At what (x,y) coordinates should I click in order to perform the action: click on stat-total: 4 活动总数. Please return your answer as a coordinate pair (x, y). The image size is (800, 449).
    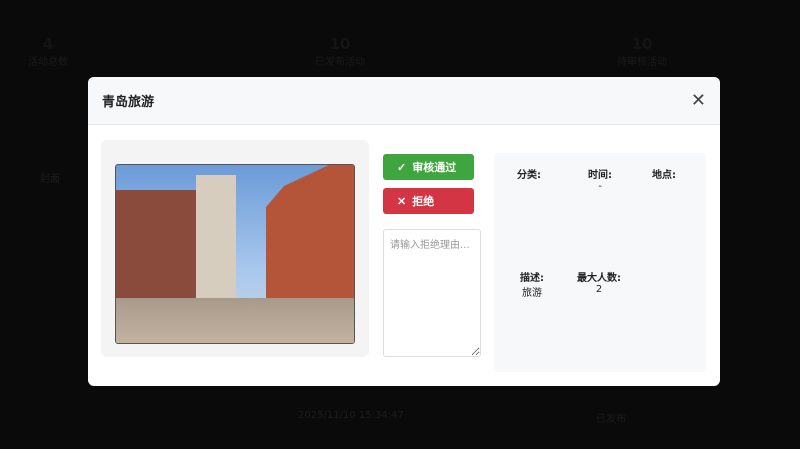
    Looking at the image, I should click on (48, 51).